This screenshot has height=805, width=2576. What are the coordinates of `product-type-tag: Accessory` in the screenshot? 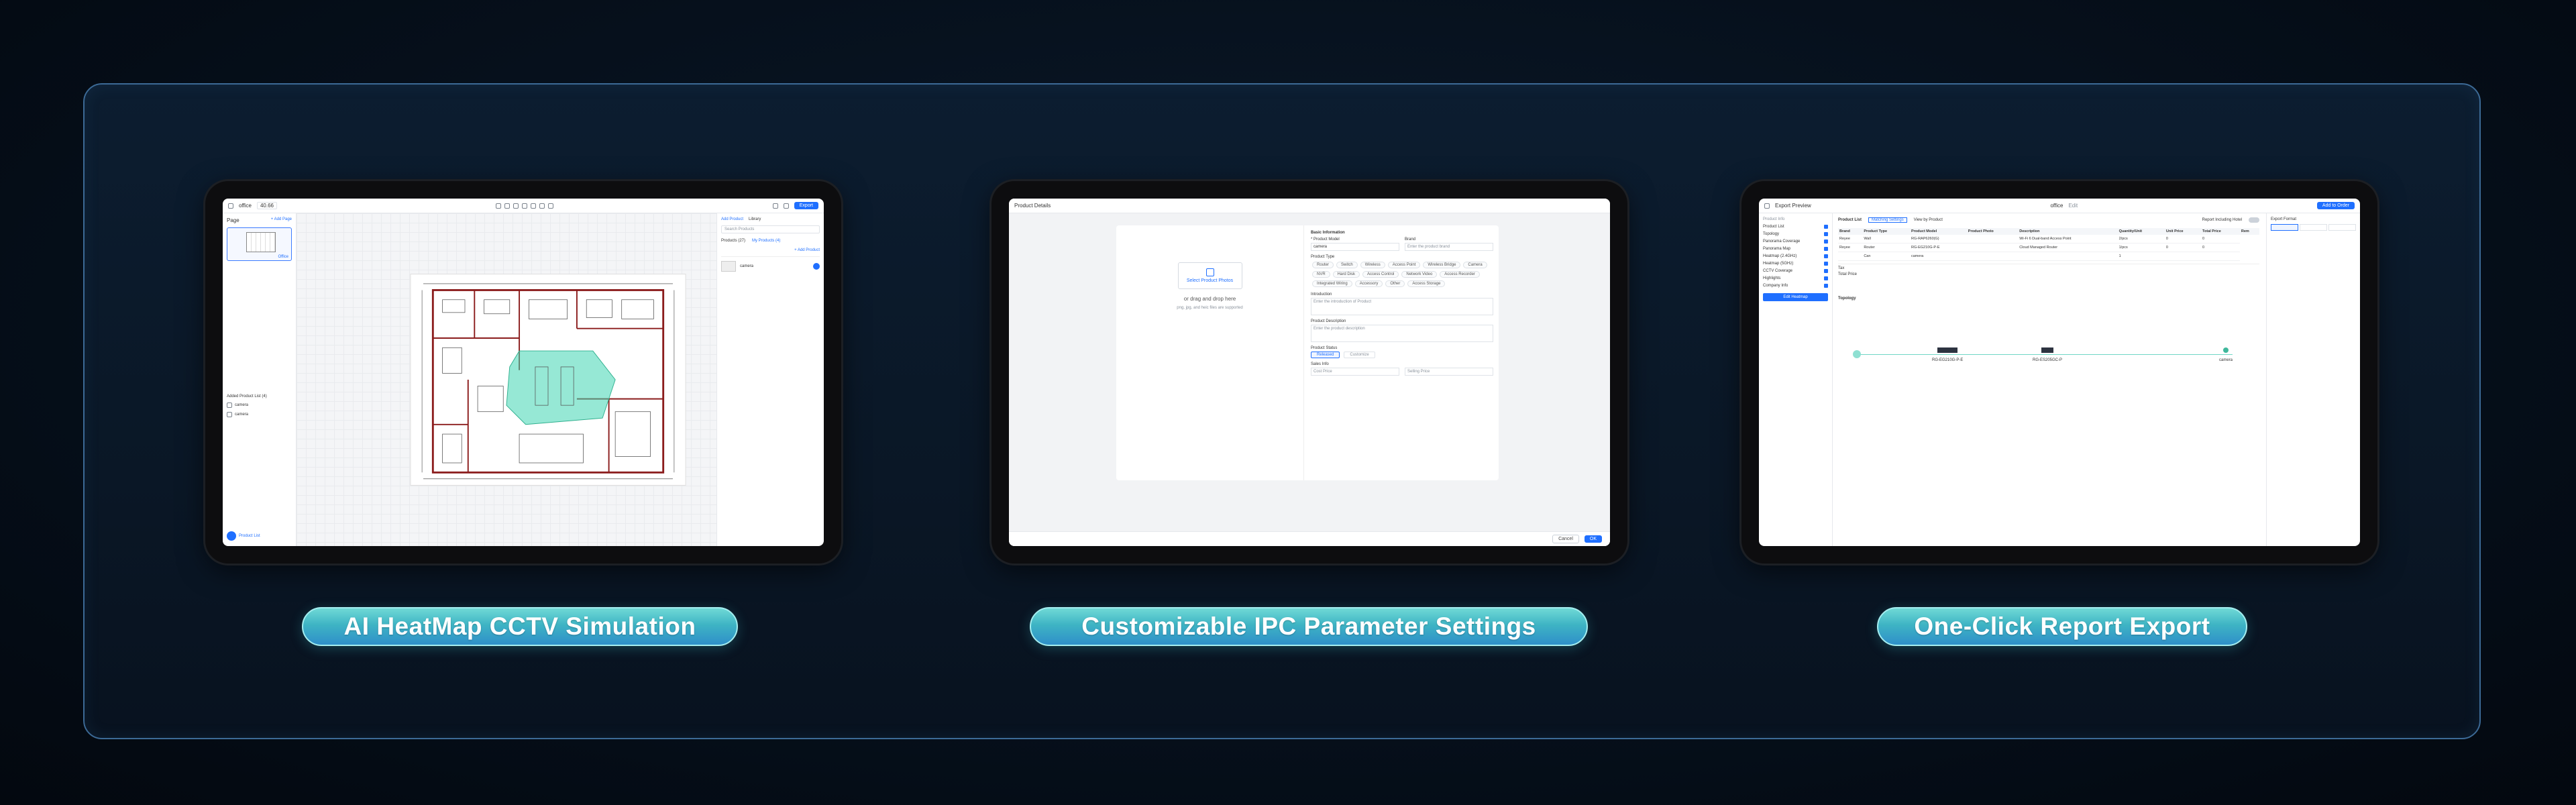 It's located at (1368, 283).